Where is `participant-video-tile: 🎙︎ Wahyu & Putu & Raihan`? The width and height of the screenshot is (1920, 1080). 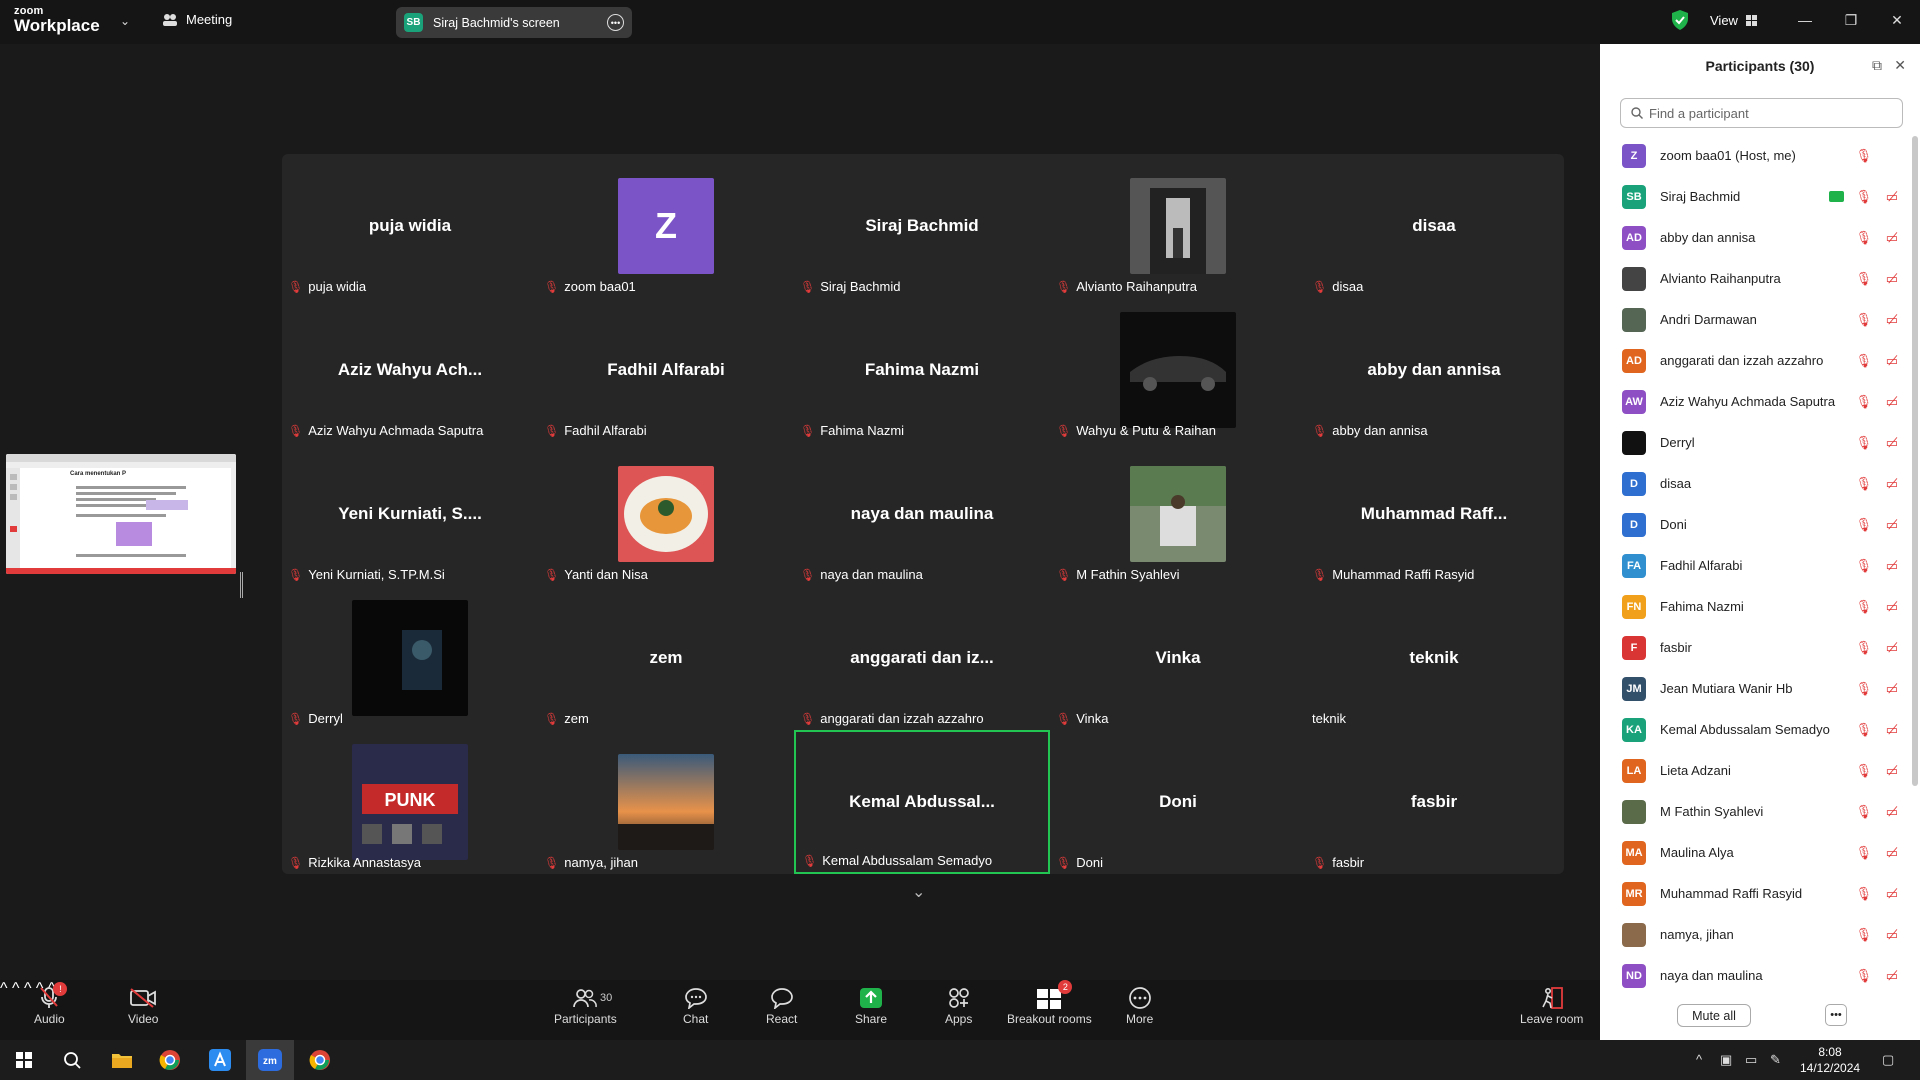
participant-video-tile: 🎙︎ Wahyu & Putu & Raihan is located at coordinates (1178, 370).